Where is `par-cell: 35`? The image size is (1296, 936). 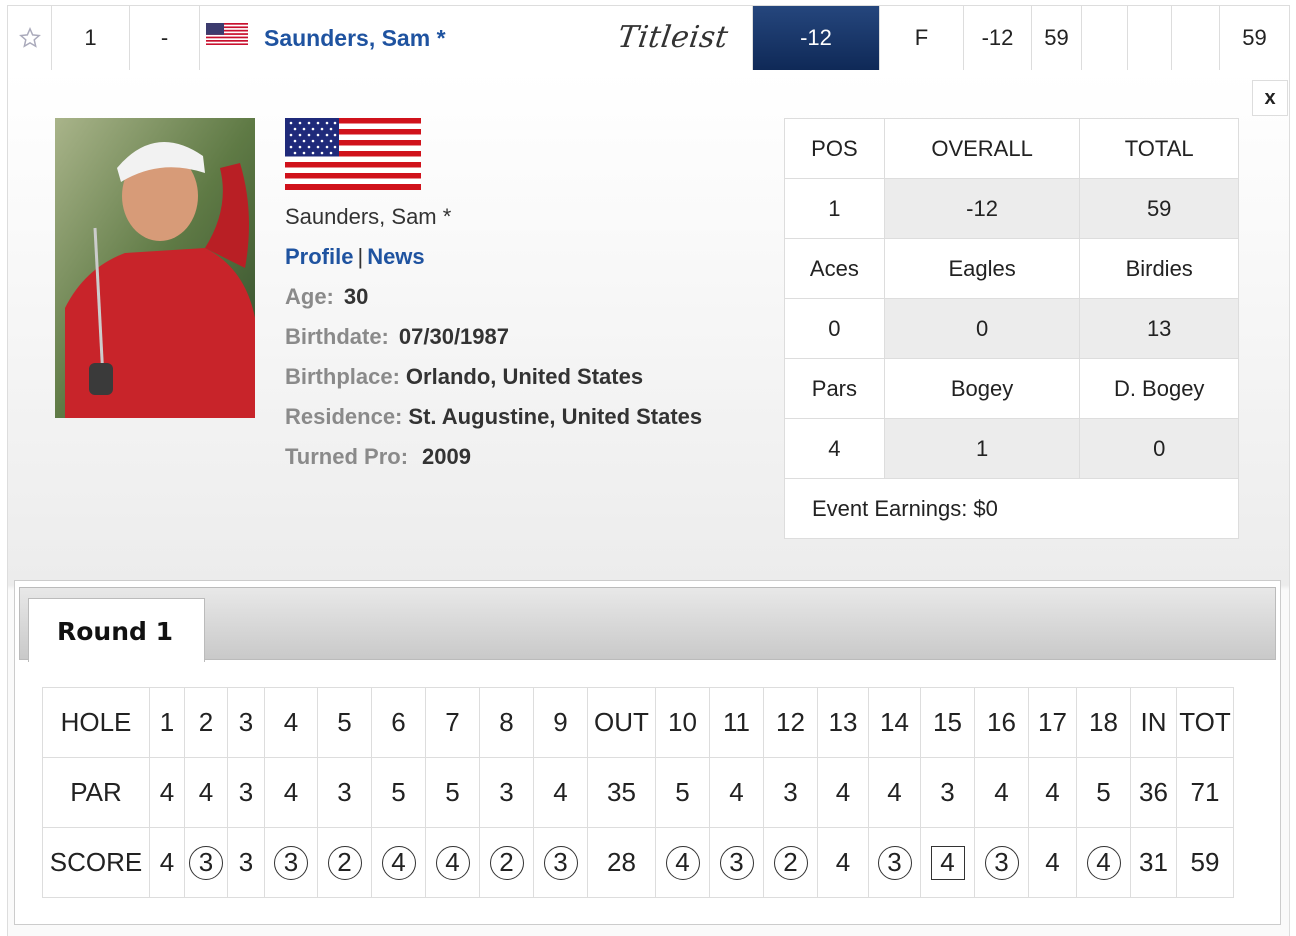
par-cell: 35 is located at coordinates (621, 792).